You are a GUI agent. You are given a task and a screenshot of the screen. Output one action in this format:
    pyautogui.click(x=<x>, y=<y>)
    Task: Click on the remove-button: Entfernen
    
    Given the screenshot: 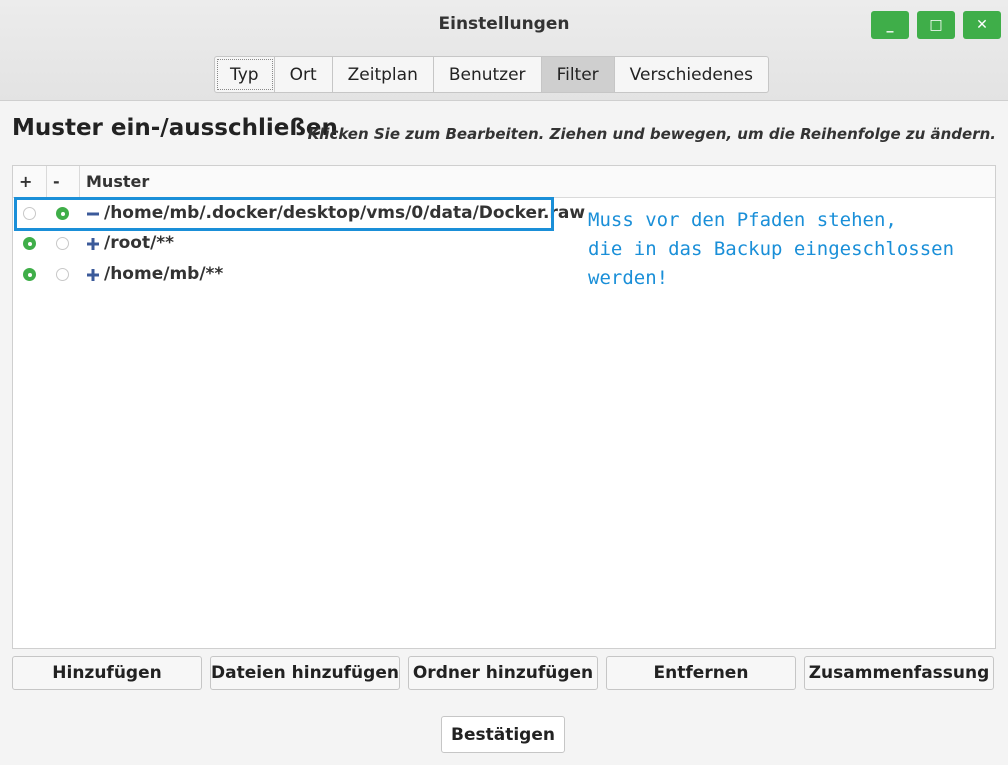 What is the action you would take?
    pyautogui.click(x=701, y=673)
    